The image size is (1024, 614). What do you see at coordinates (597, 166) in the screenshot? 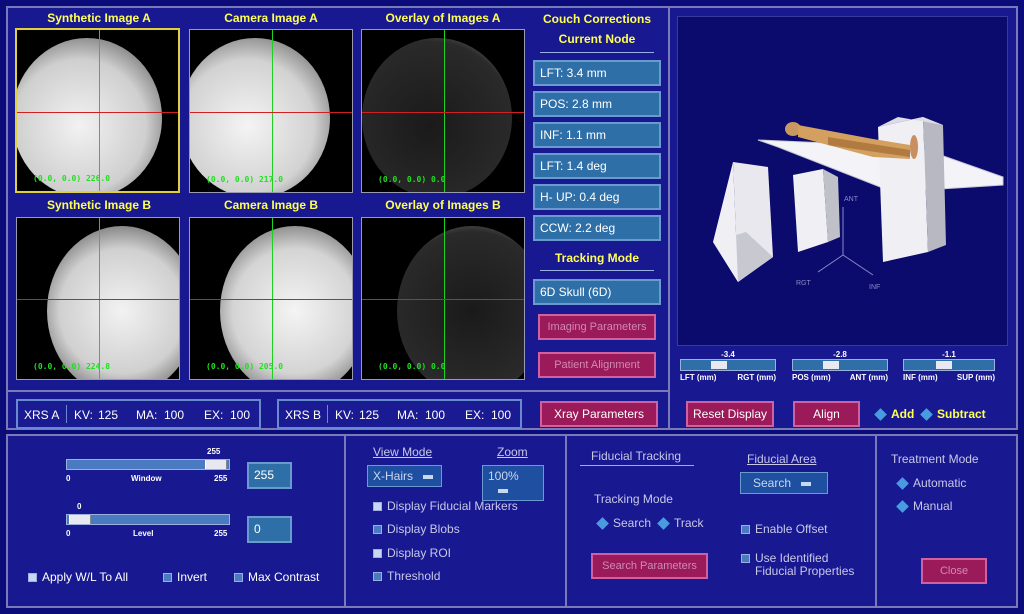
I see `correction-lft-deg: LFT: 1.4 deg` at bounding box center [597, 166].